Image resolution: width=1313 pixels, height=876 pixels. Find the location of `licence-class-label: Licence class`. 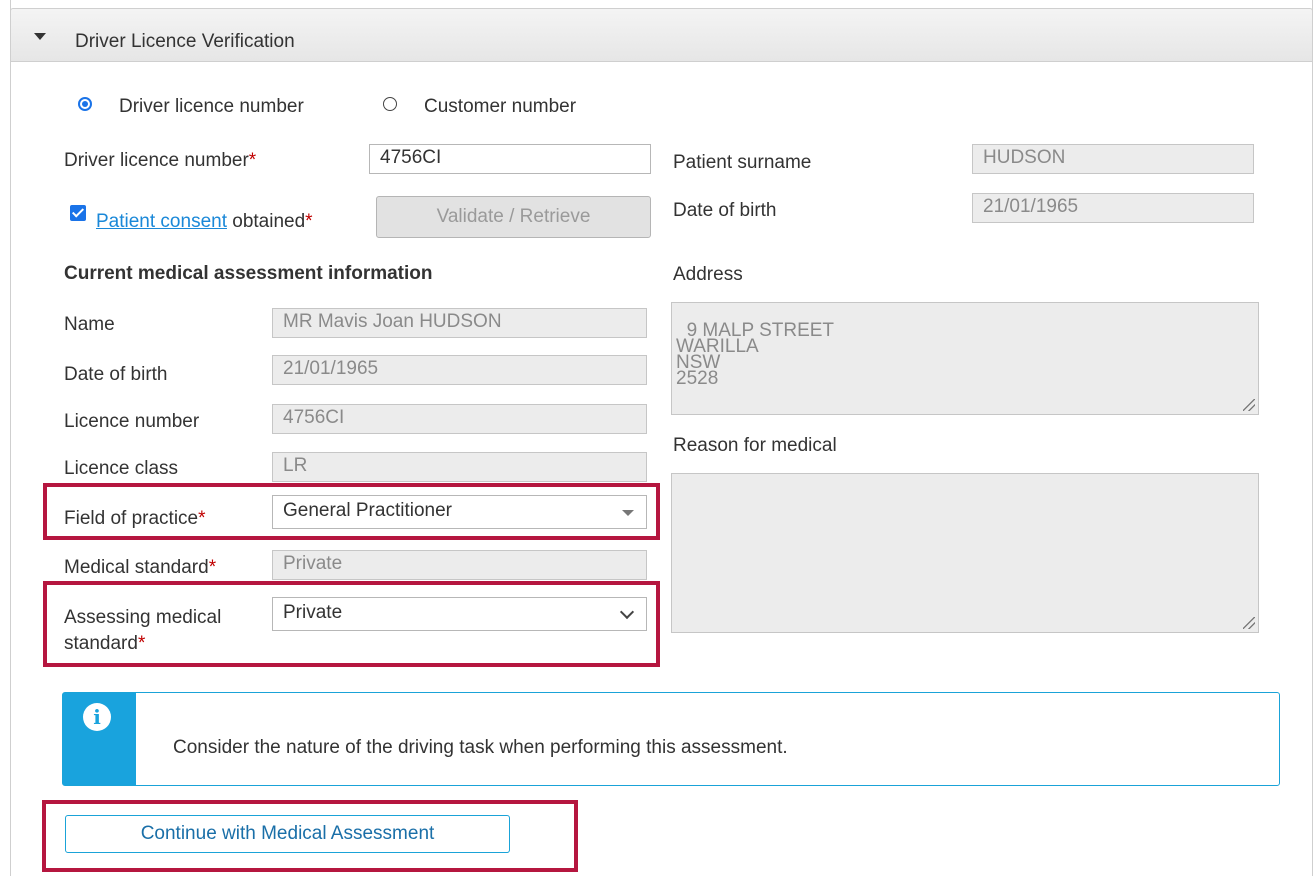

licence-class-label: Licence class is located at coordinates (121, 468).